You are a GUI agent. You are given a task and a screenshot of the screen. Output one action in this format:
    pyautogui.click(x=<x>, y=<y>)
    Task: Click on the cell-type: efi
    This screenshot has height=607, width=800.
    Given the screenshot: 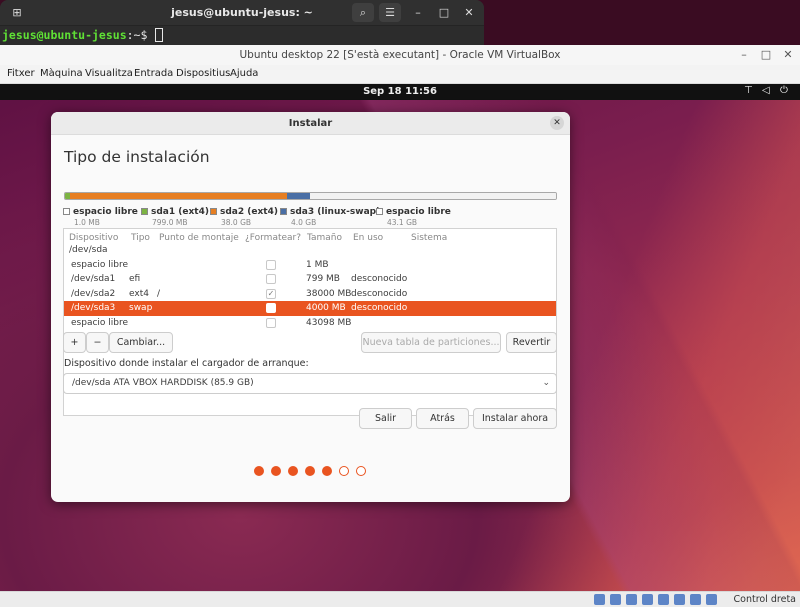 What is the action you would take?
    pyautogui.click(x=135, y=279)
    